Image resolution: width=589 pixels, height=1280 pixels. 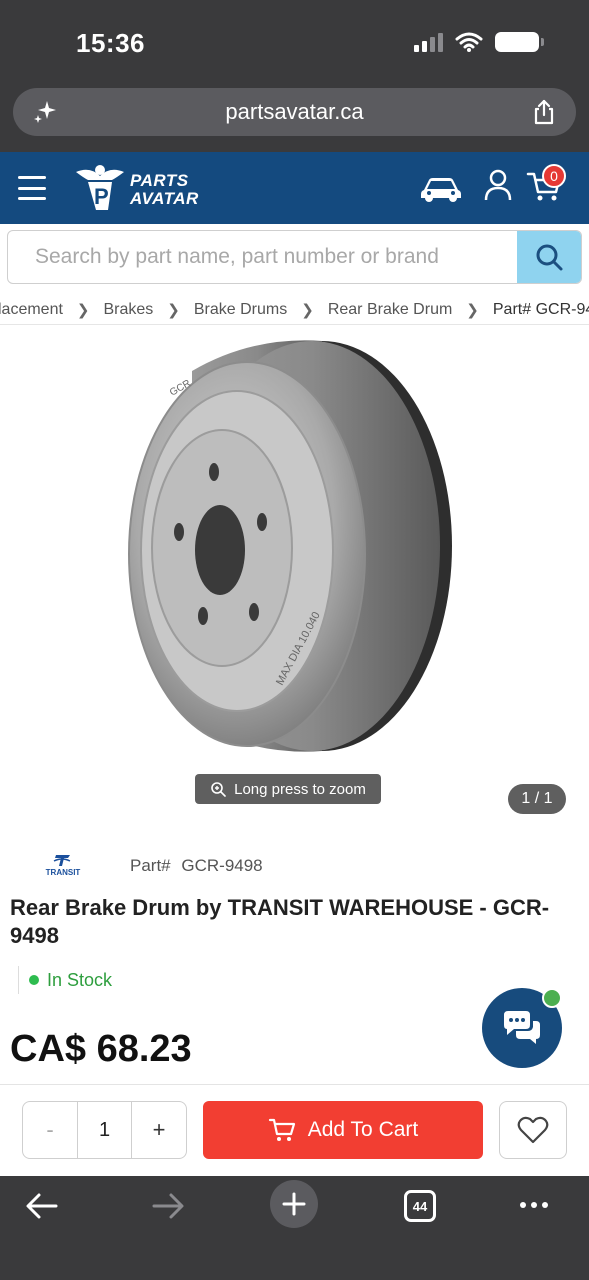 What do you see at coordinates (263, 257) in the screenshot?
I see `search-input` at bounding box center [263, 257].